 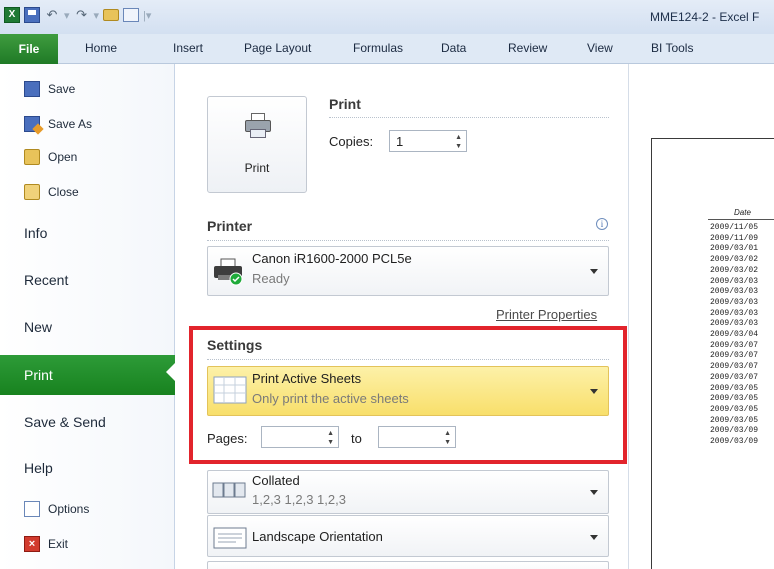 I want to click on tab-insert: Insert, so click(x=188, y=48).